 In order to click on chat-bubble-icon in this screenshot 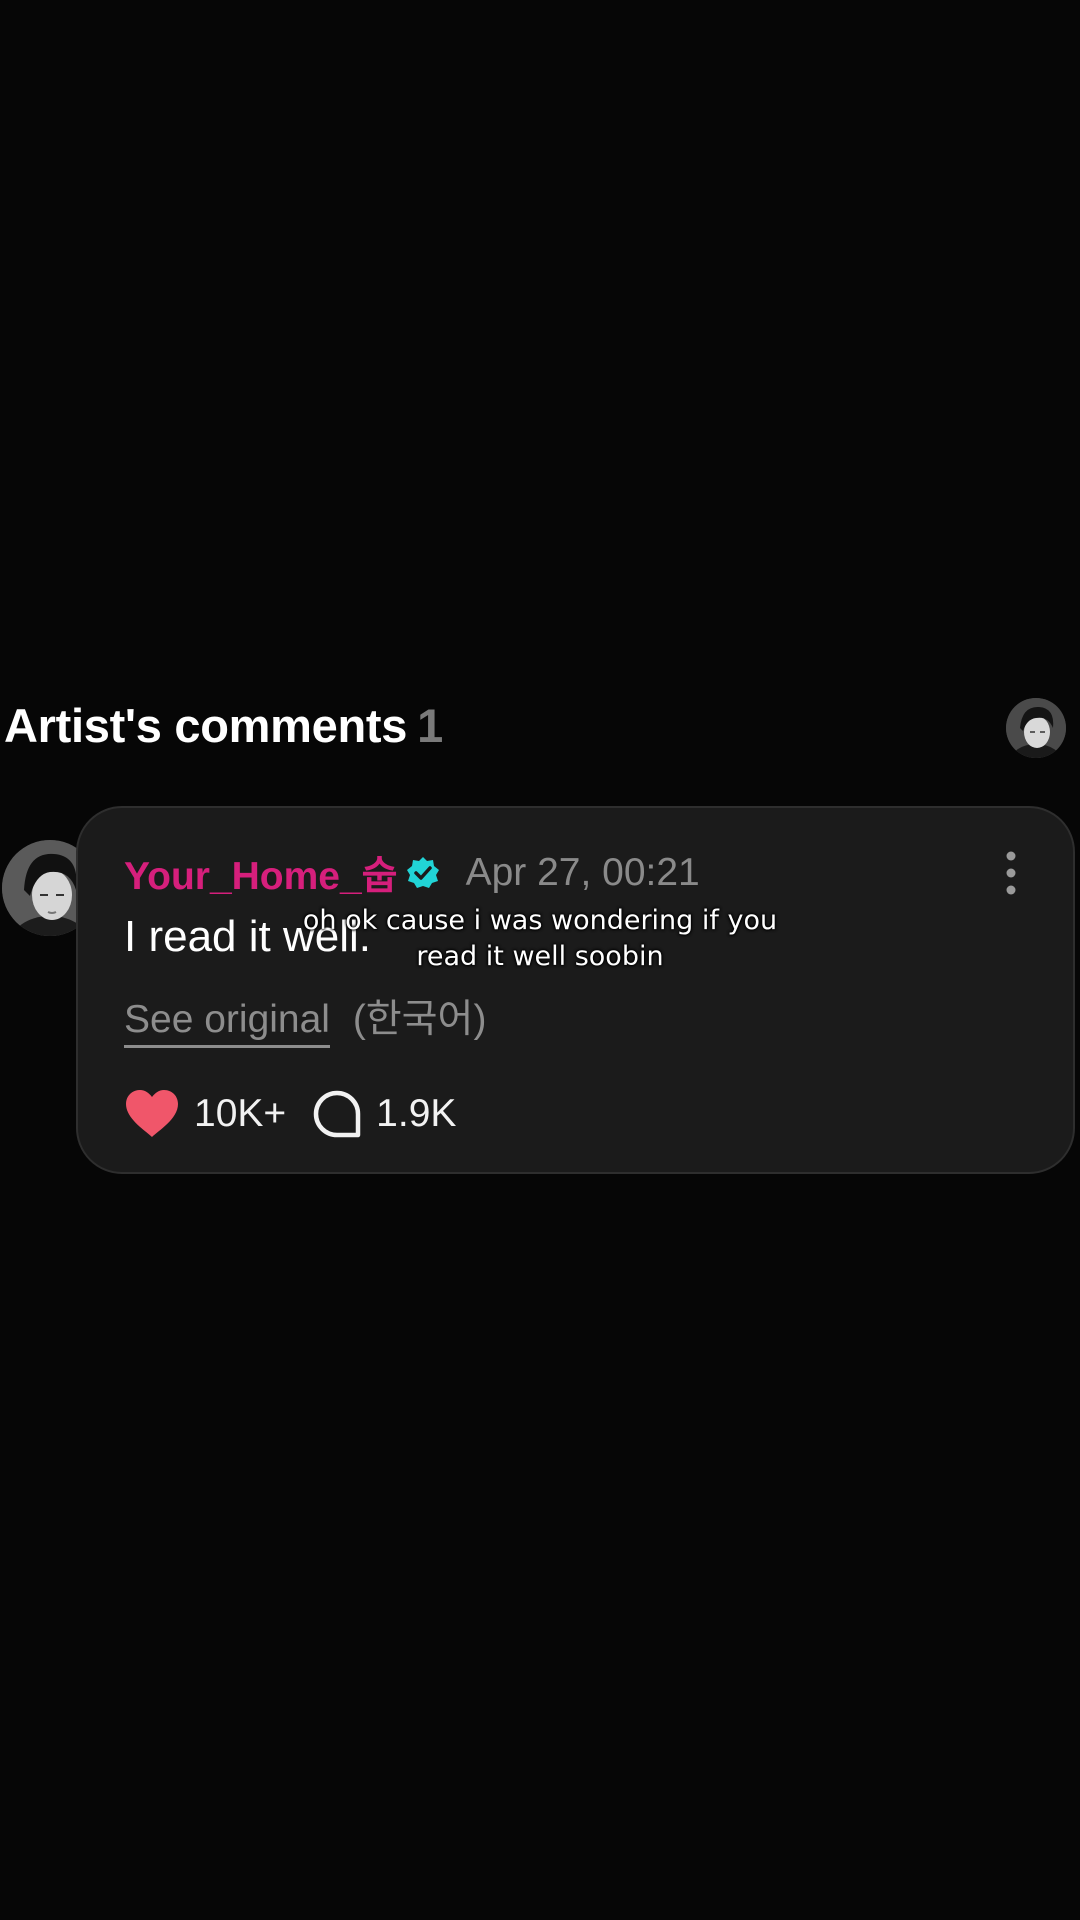, I will do `click(337, 1114)`.